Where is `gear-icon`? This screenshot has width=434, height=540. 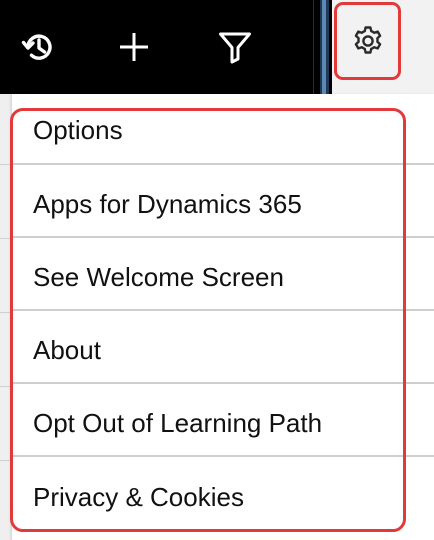
gear-icon is located at coordinates (367, 40).